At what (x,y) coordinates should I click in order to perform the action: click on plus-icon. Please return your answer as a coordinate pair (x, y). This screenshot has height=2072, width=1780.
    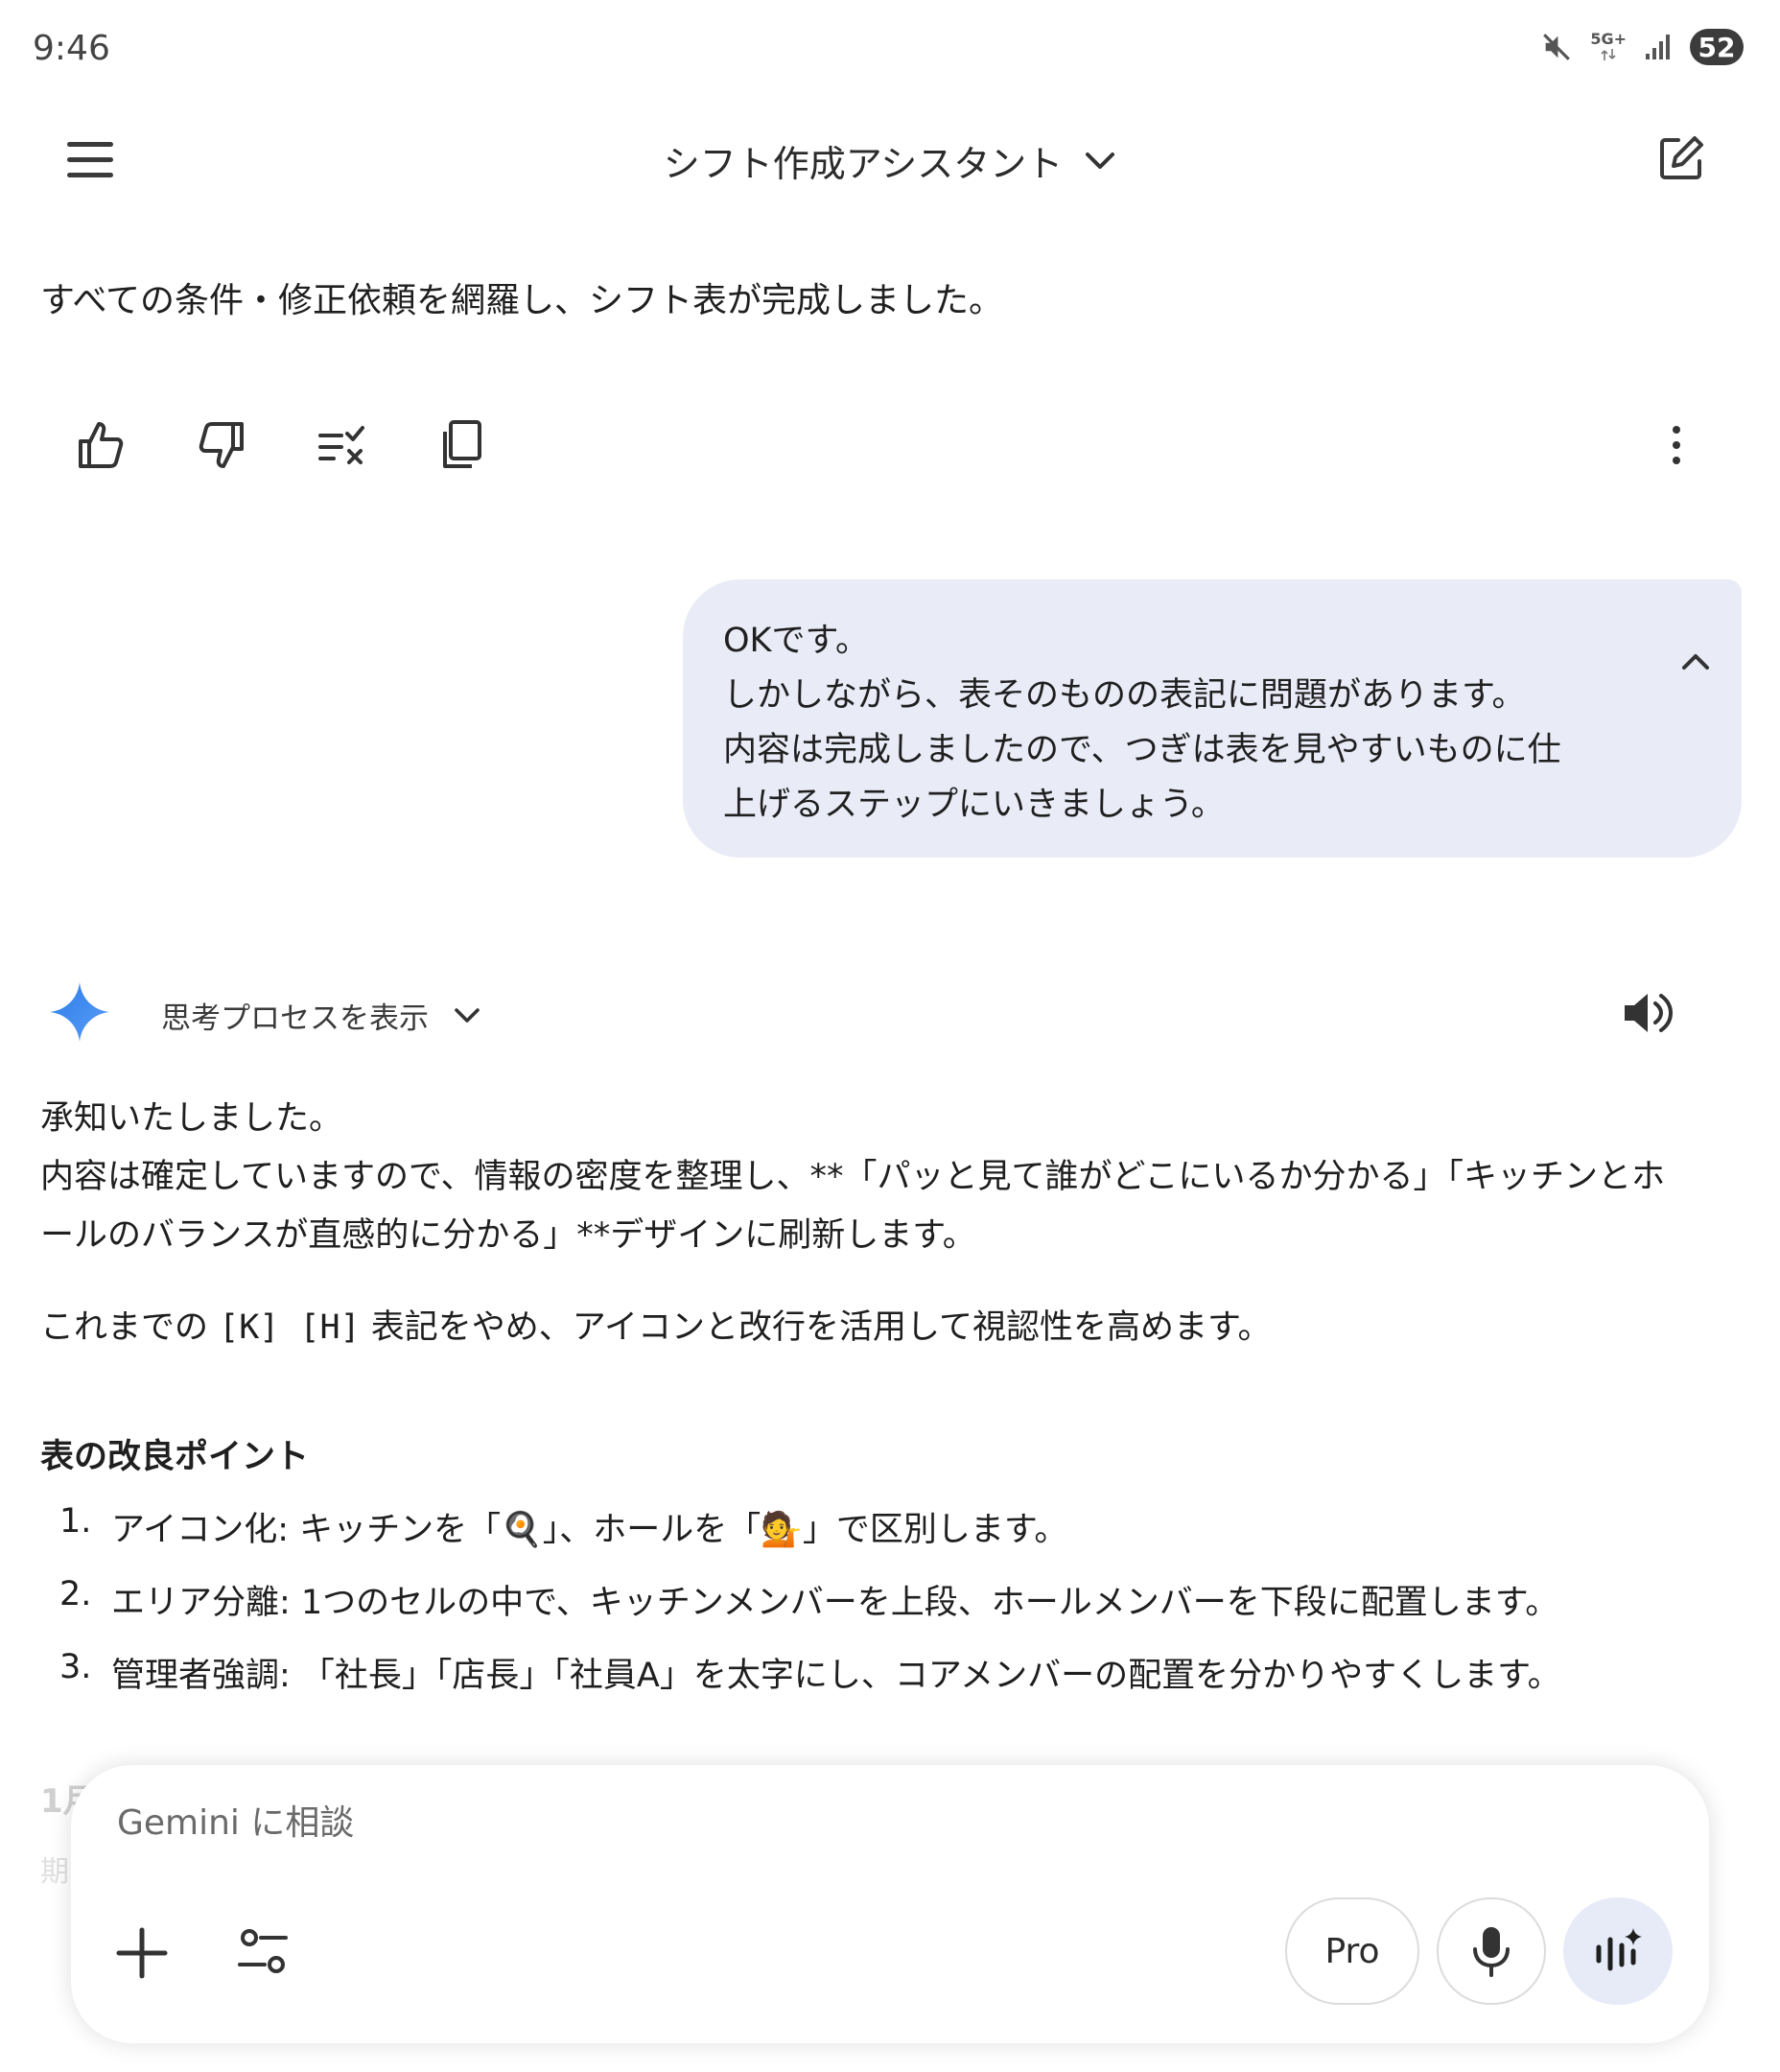
    Looking at the image, I should click on (142, 1953).